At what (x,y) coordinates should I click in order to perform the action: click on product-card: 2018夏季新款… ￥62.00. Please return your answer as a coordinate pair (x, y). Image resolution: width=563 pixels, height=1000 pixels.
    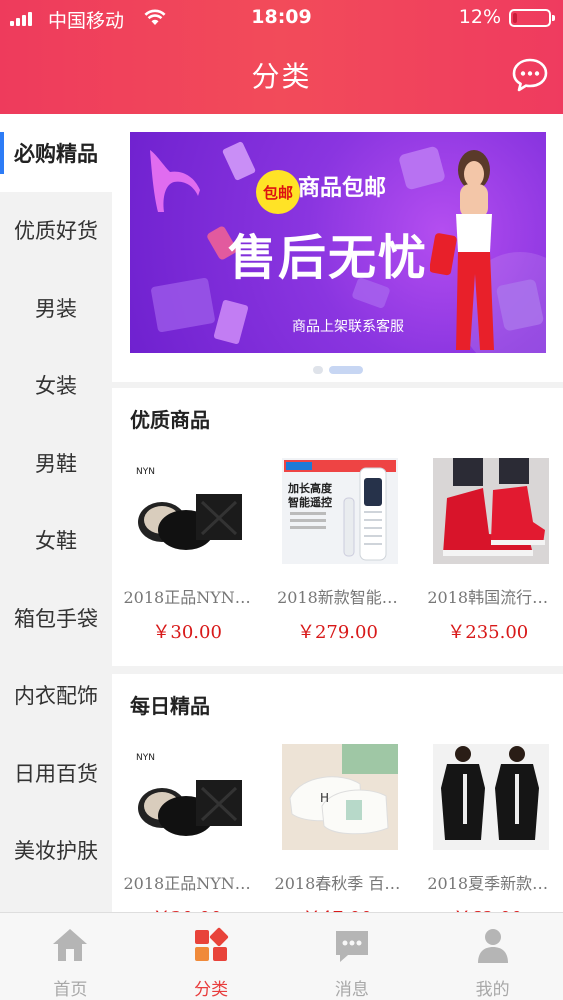
    Looking at the image, I should click on (488, 828).